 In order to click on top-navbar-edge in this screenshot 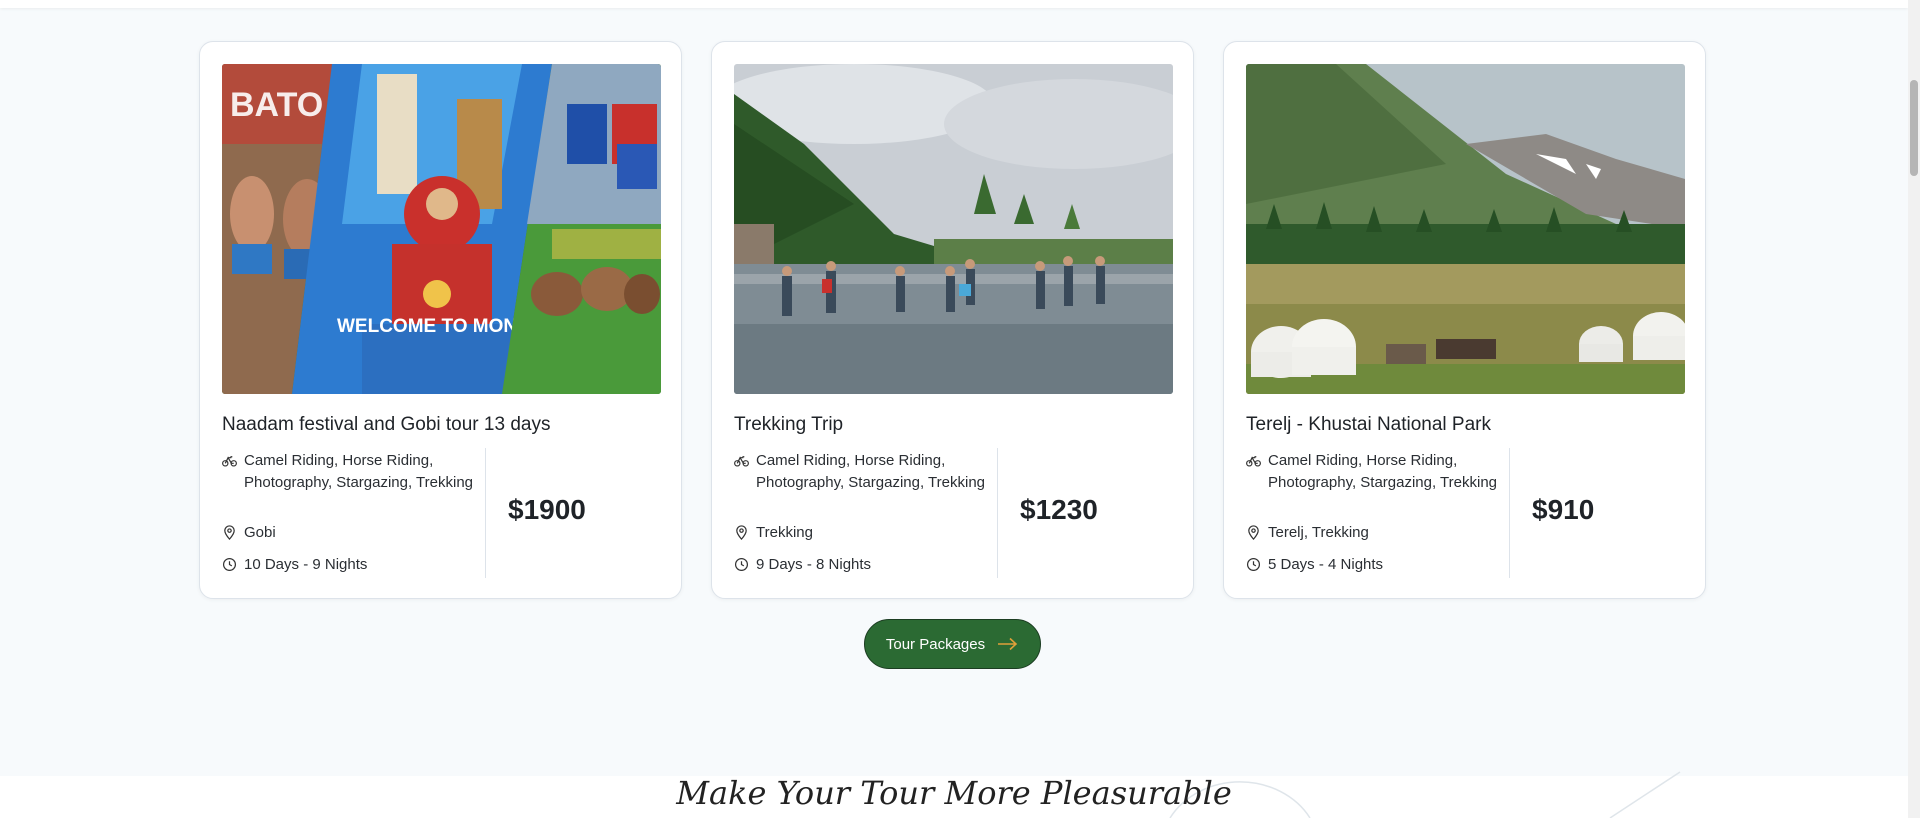, I will do `click(954, 4)`.